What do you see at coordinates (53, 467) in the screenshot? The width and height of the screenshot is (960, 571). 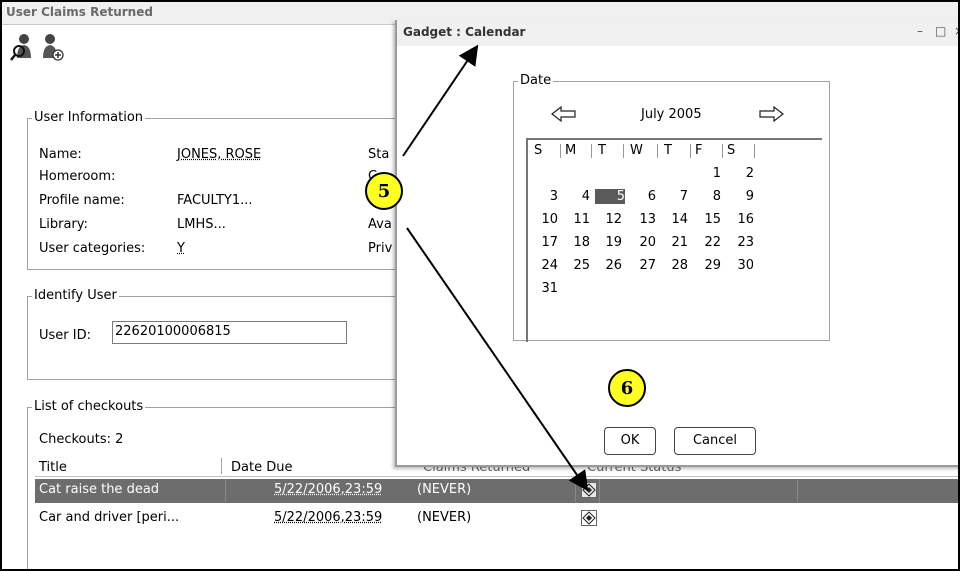 I see `column-title: Title` at bounding box center [53, 467].